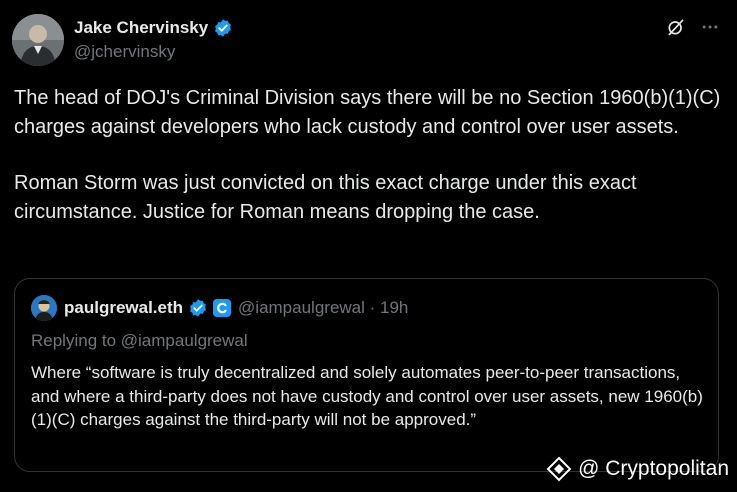  Describe the element at coordinates (653, 468) in the screenshot. I see `watermark-text: @ Cryptopolitan` at that location.